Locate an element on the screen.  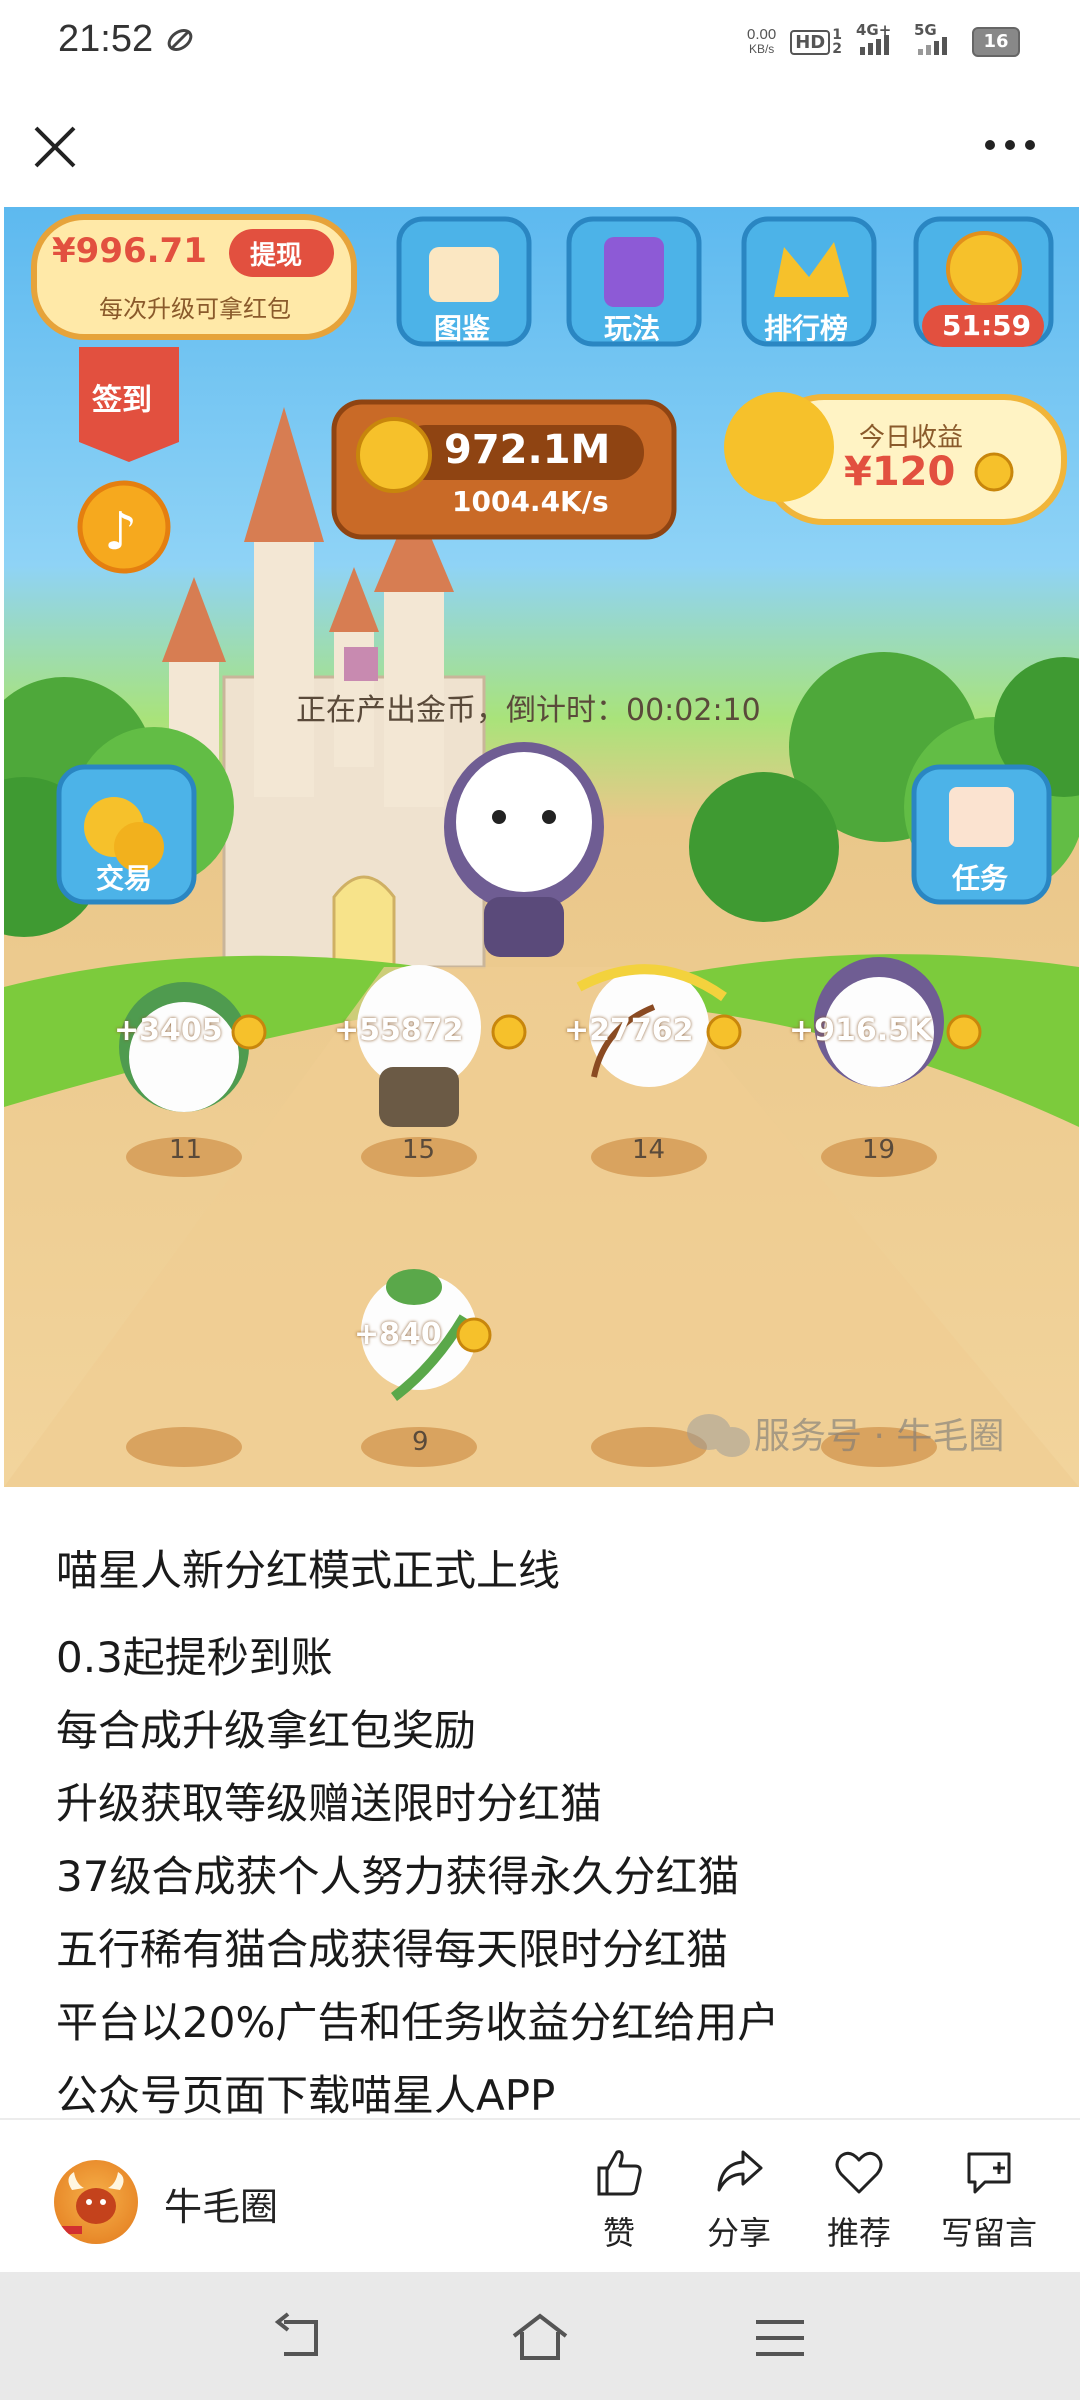
countdown-timer: 51:59 is located at coordinates (986, 325).